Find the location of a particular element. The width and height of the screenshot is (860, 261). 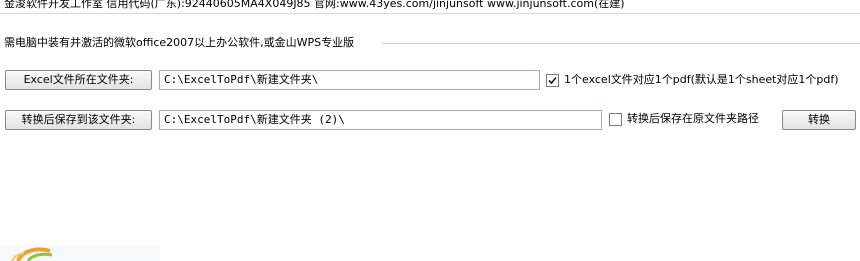

select-source-folder-button: Excel文件所在文件夹: is located at coordinates (78, 80).